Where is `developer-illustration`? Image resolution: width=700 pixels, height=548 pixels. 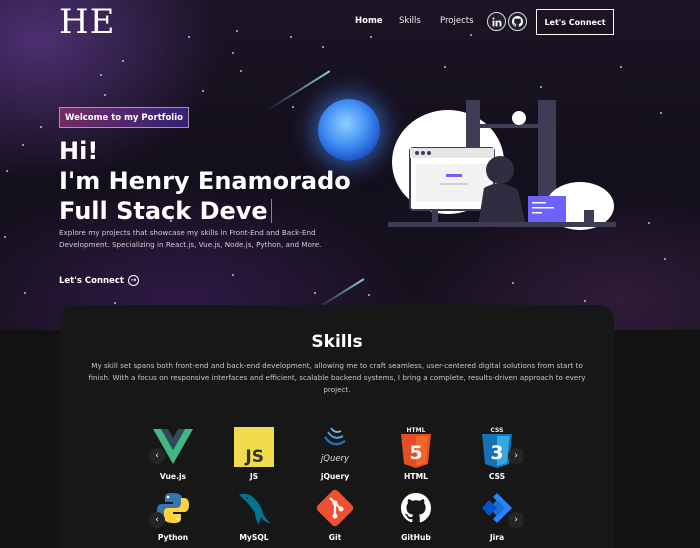
developer-illustration is located at coordinates (502, 165).